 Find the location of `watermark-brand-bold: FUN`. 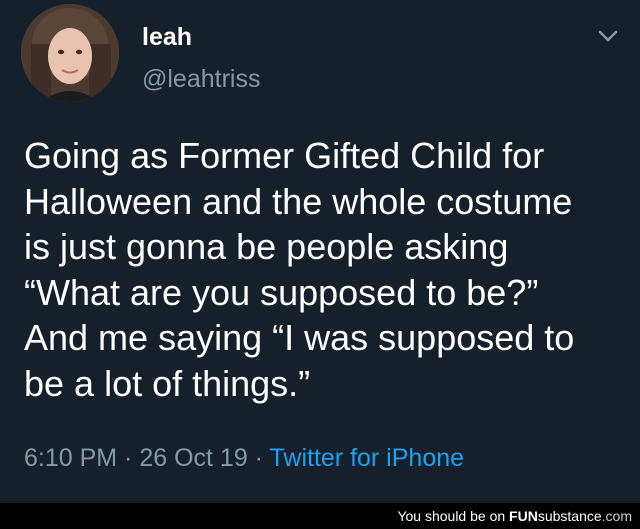

watermark-brand-bold: FUN is located at coordinates (523, 516).